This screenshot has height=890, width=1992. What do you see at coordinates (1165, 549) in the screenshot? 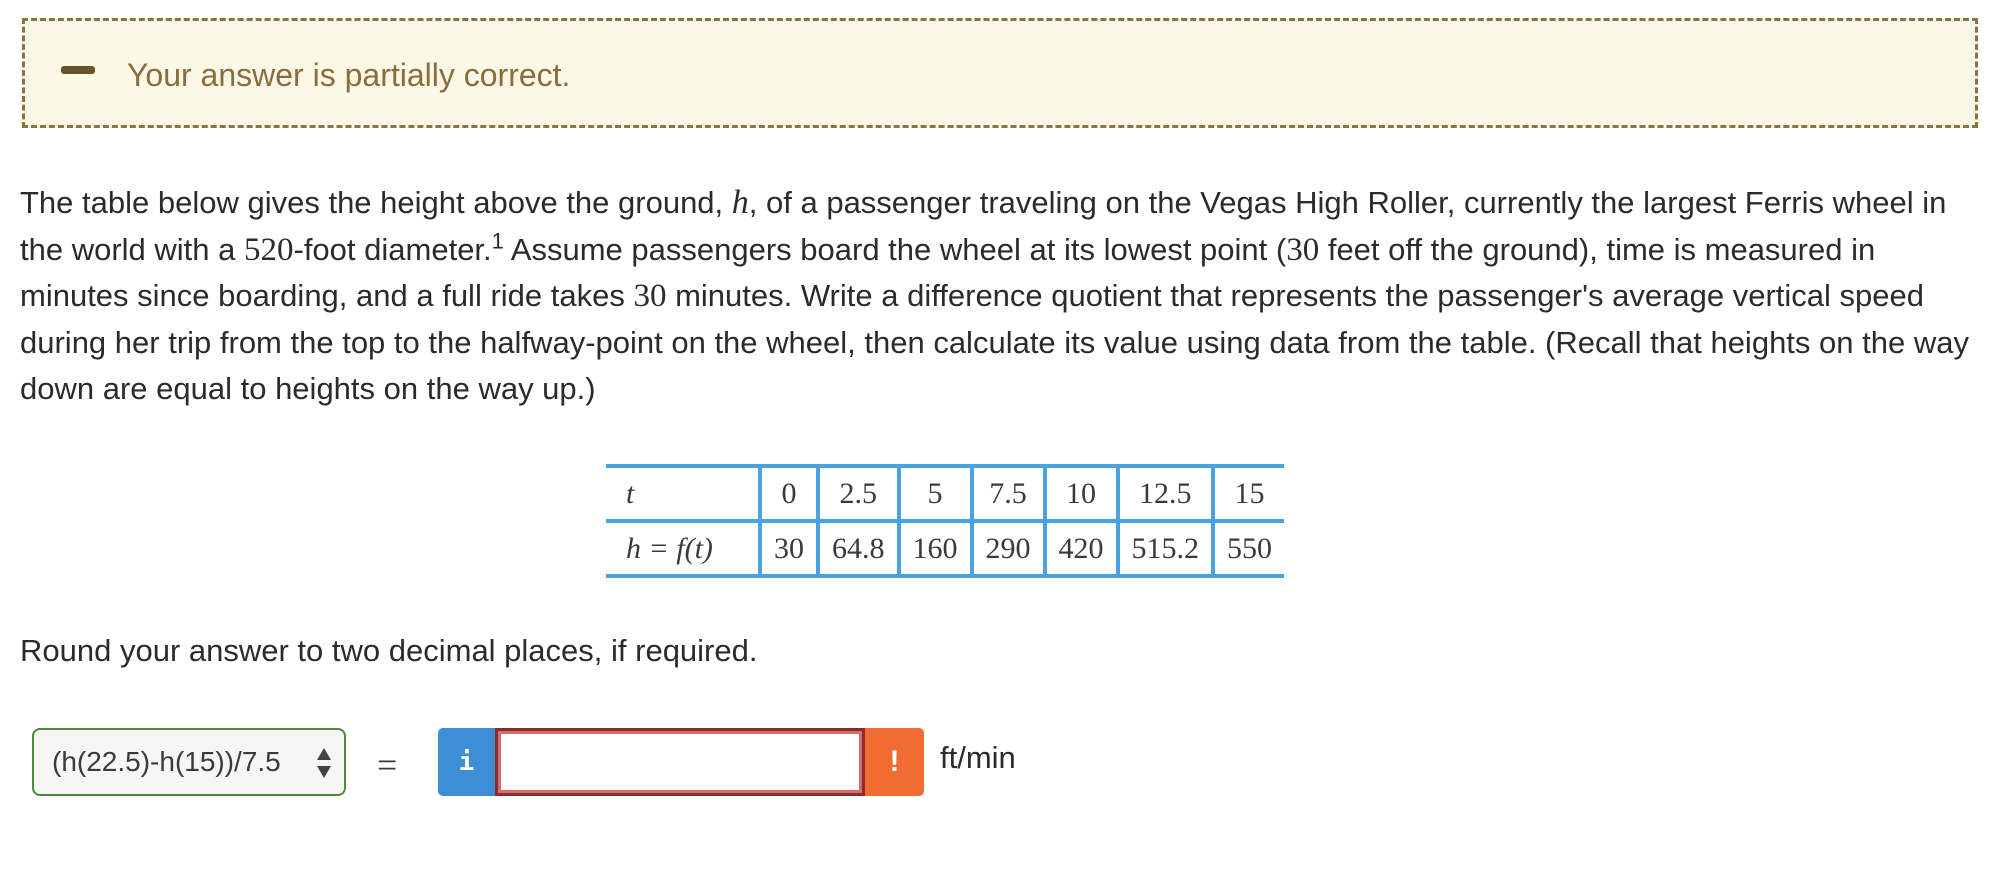
I see `h-cell: 515.2` at bounding box center [1165, 549].